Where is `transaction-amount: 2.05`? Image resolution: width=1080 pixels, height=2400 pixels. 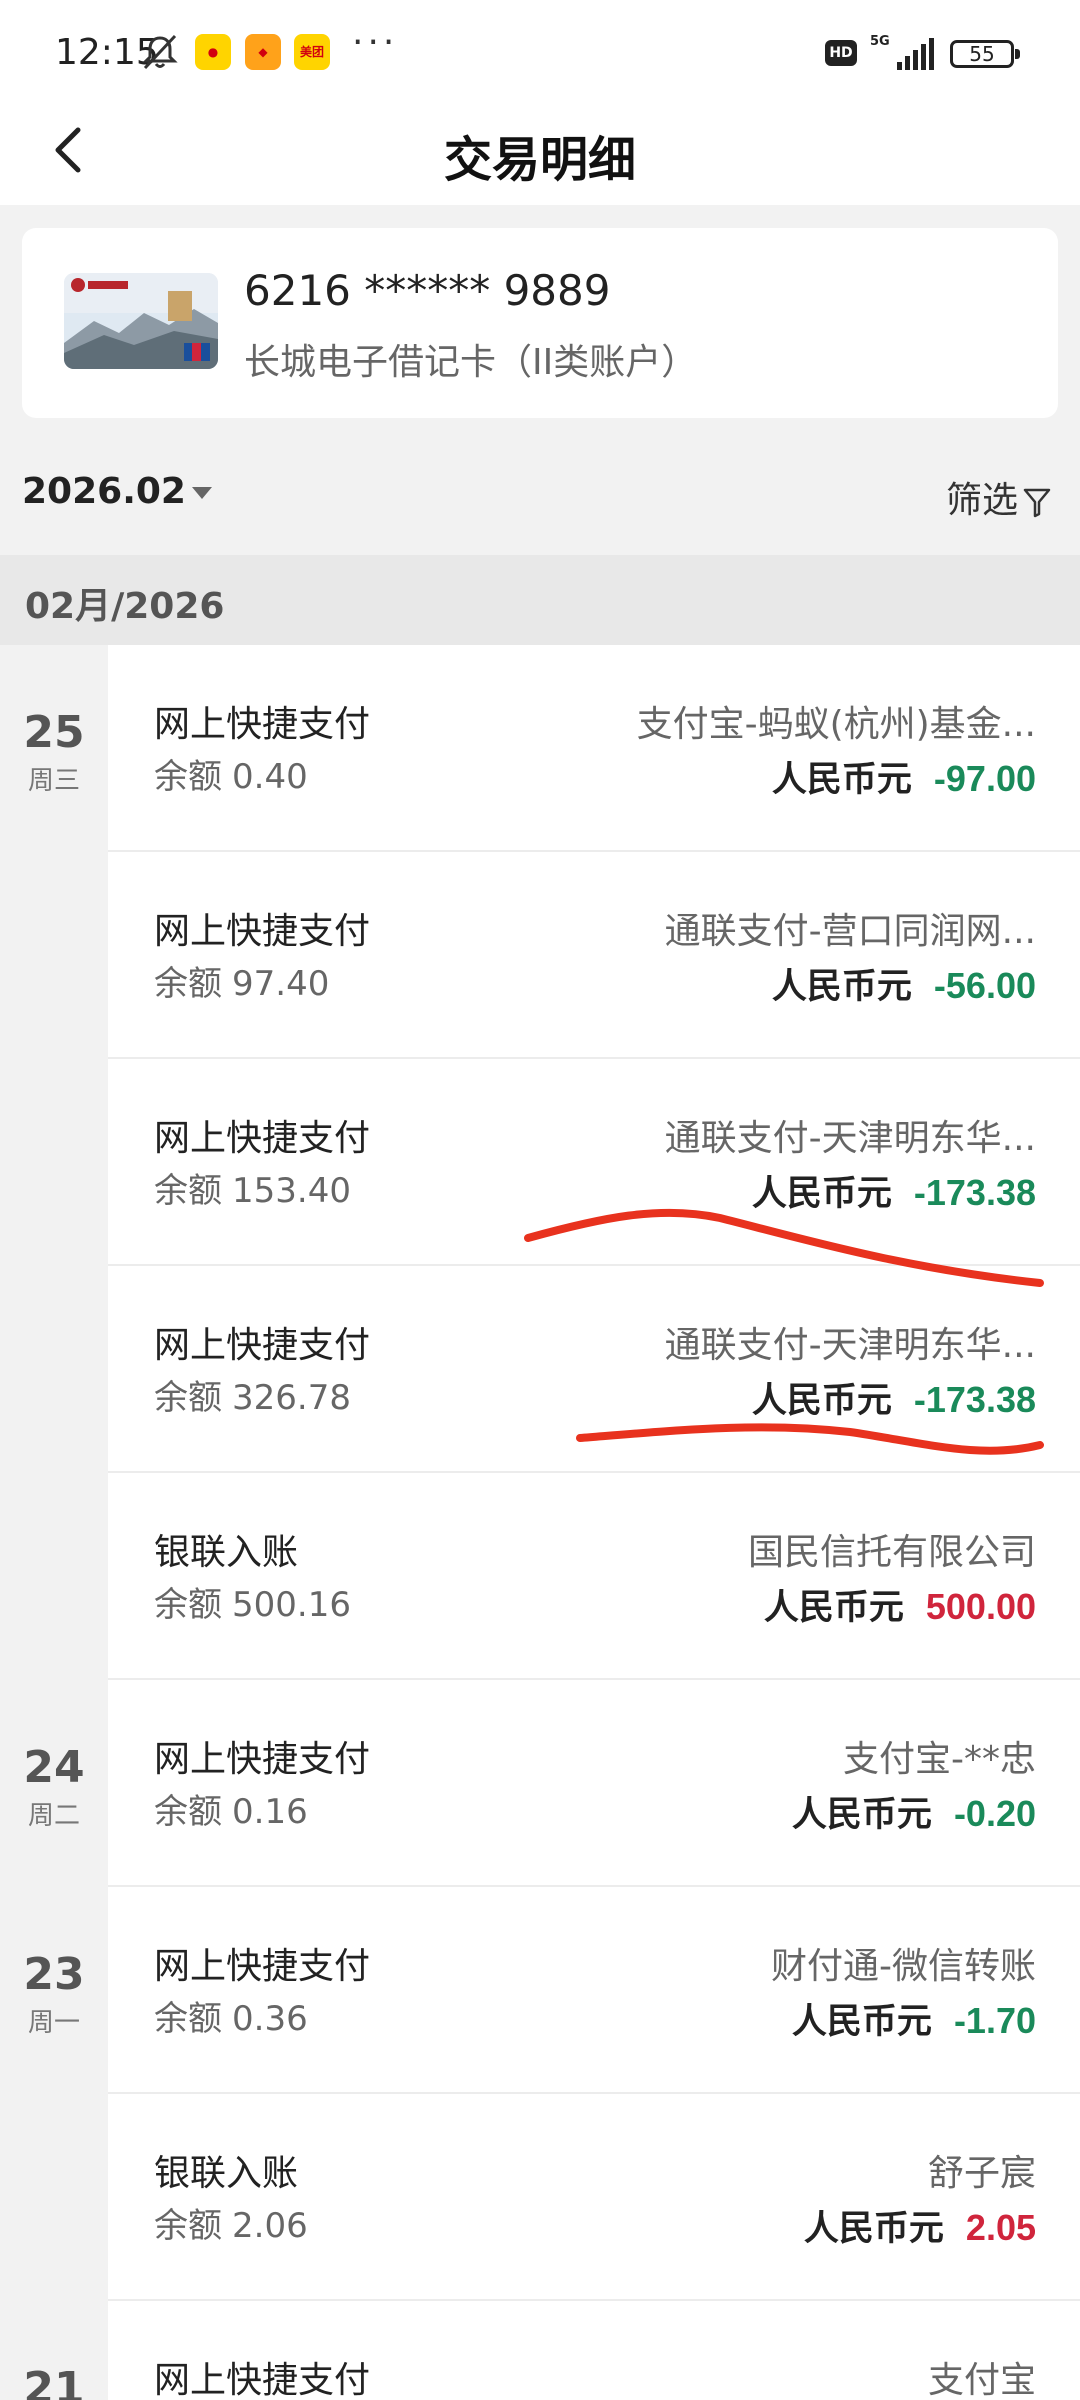
transaction-amount: 2.05 is located at coordinates (1000, 2227).